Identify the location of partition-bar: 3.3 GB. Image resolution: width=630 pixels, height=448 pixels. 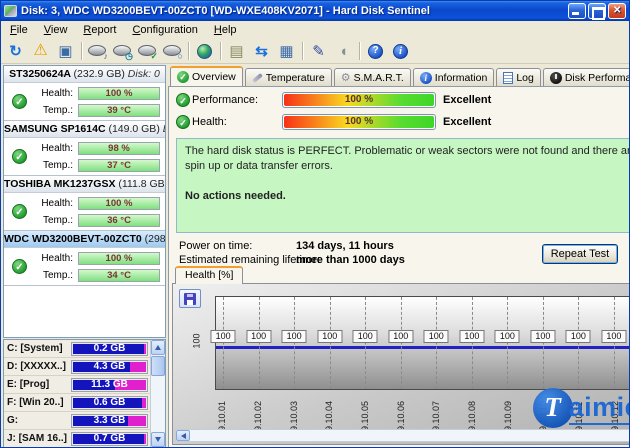
(109, 420).